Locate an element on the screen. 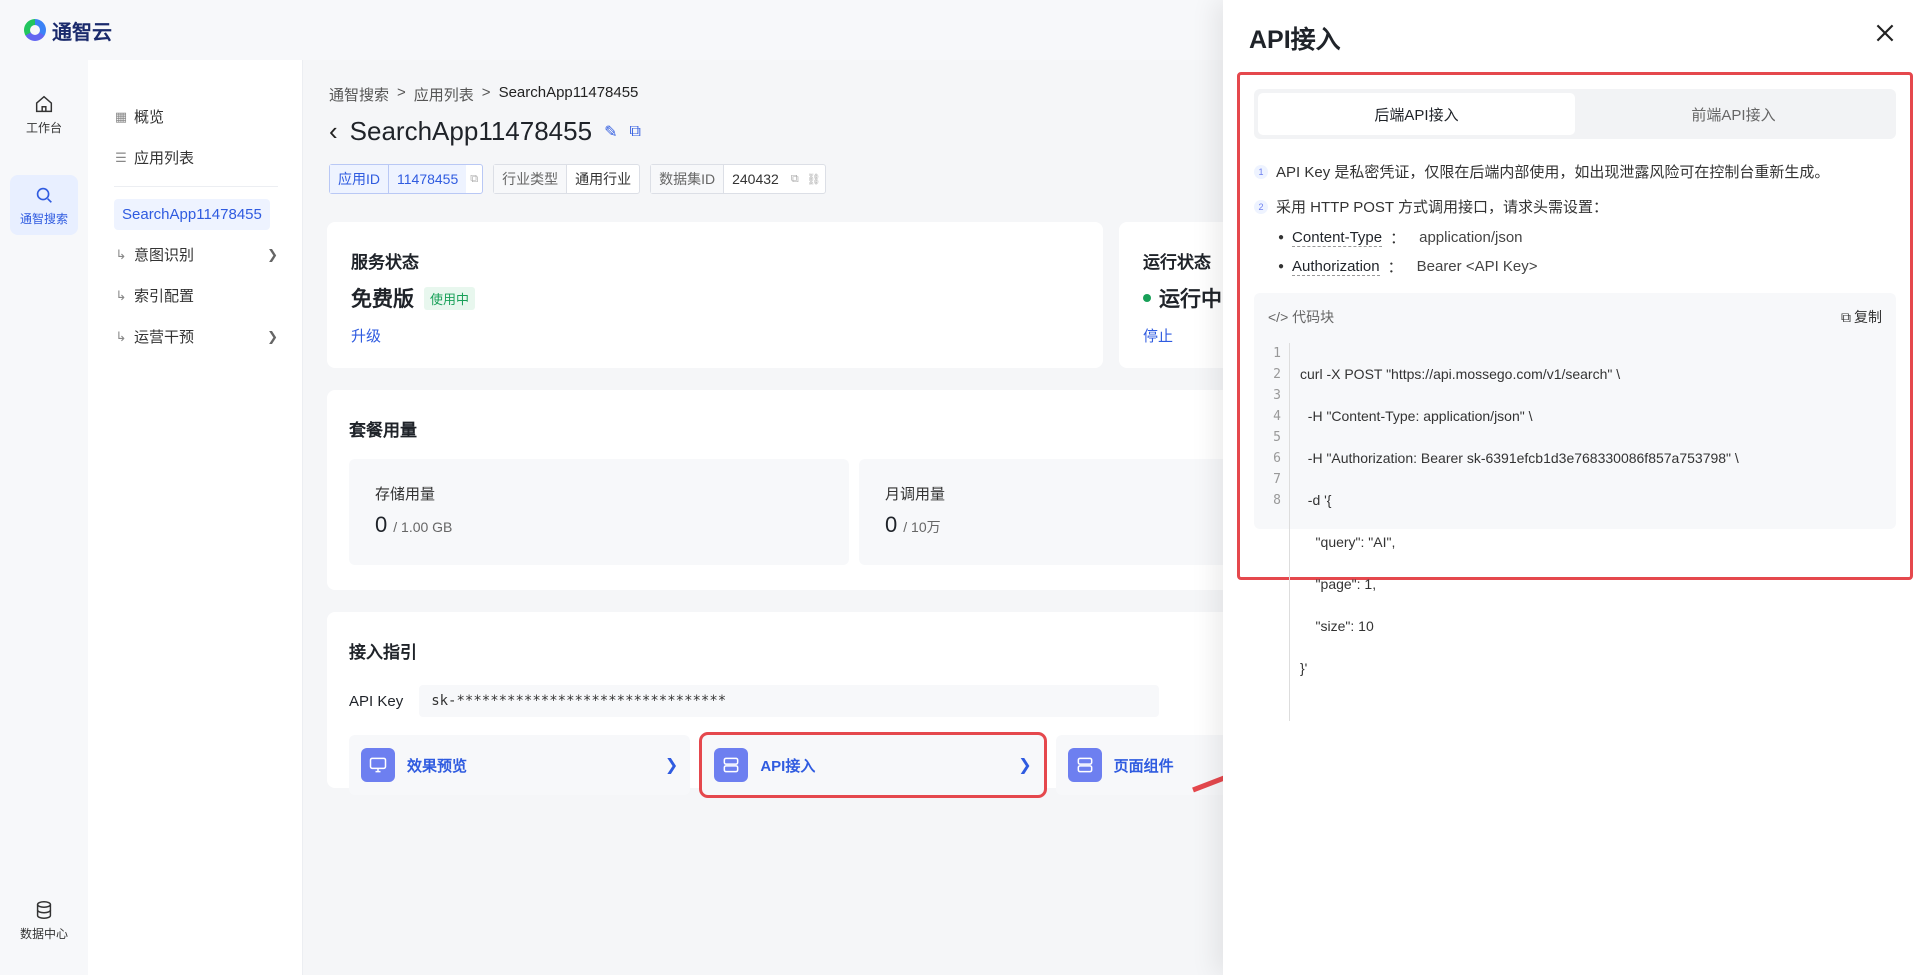 The width and height of the screenshot is (1920, 975). api-key-label: API Key is located at coordinates (376, 701).